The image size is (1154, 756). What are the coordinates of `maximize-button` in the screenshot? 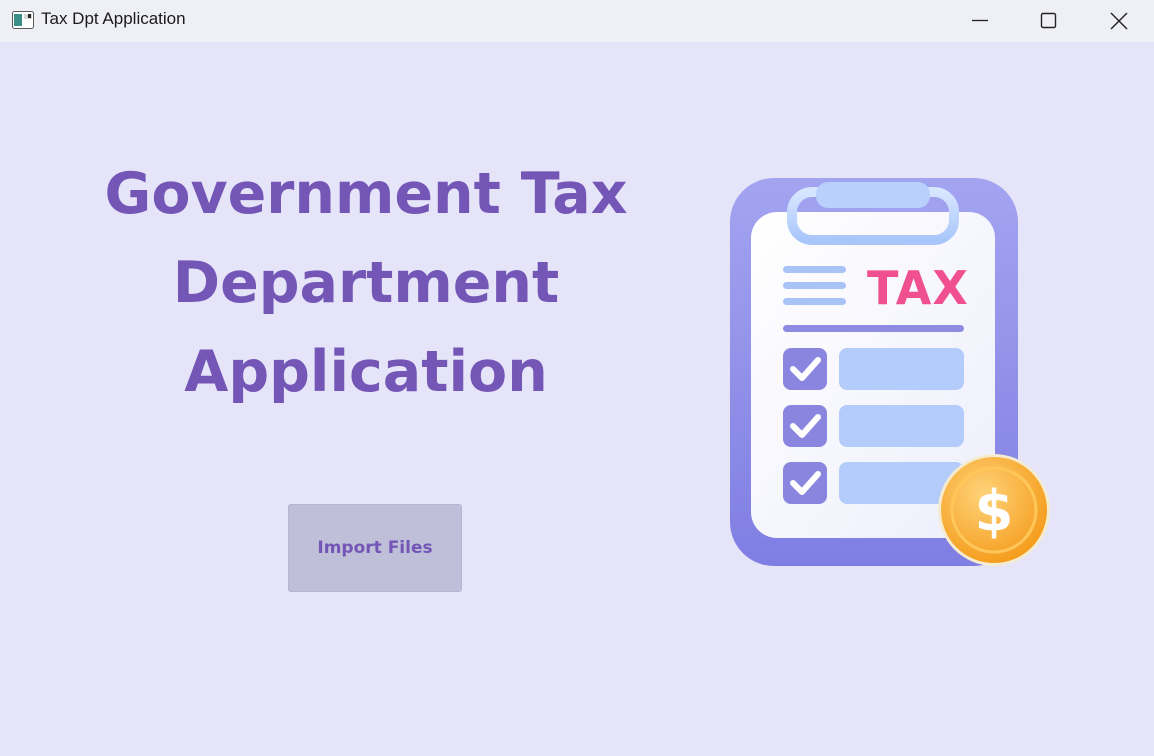 It's located at (1049, 21).